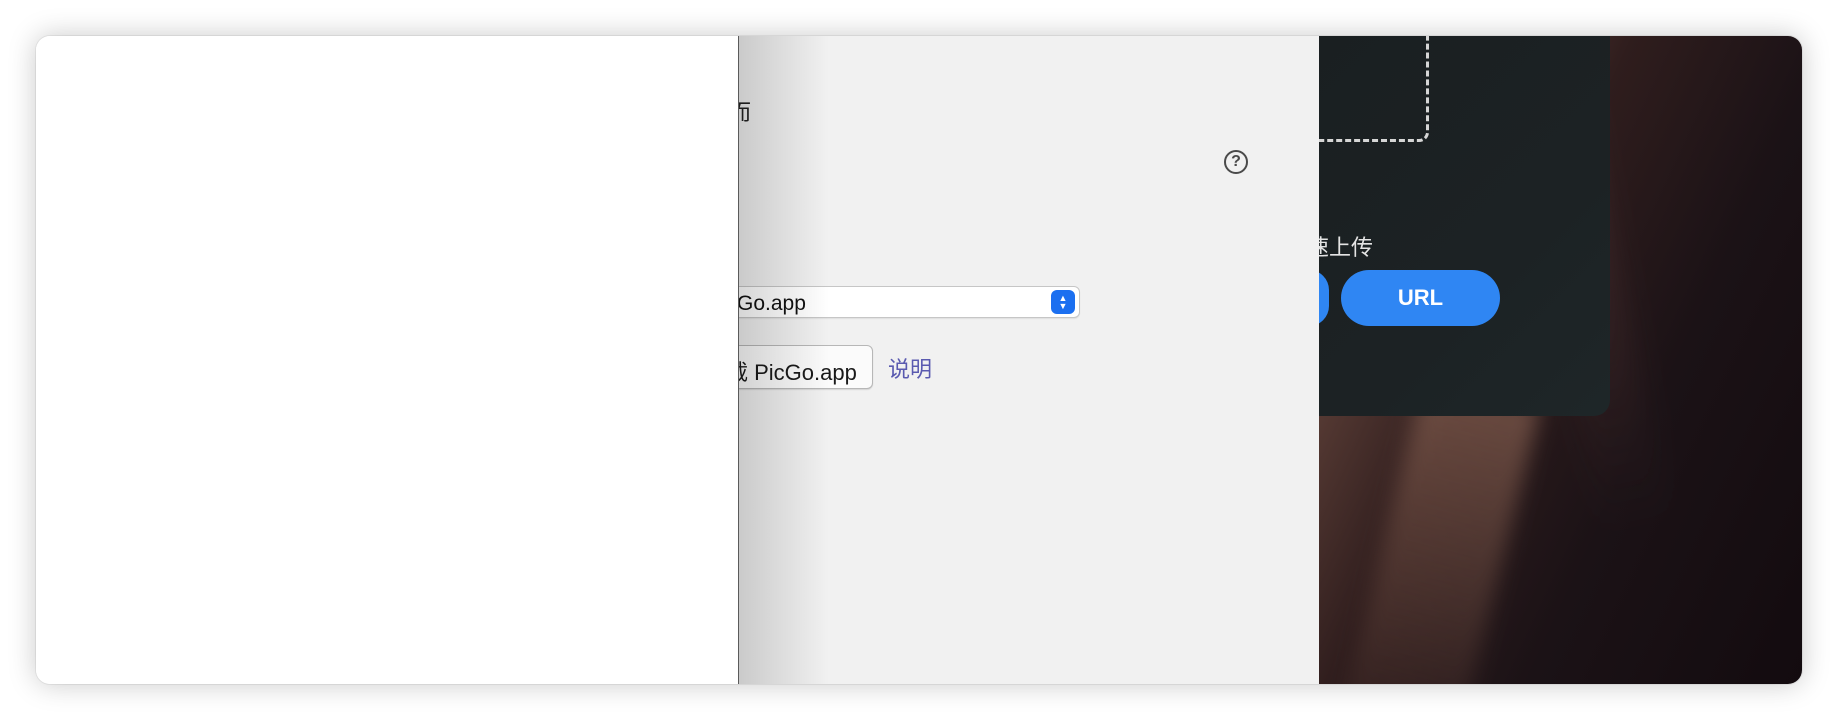 Image resolution: width=1838 pixels, height=720 pixels. Describe the element at coordinates (1464, 226) in the screenshot. I see `upload-card: 速上传 URL` at that location.